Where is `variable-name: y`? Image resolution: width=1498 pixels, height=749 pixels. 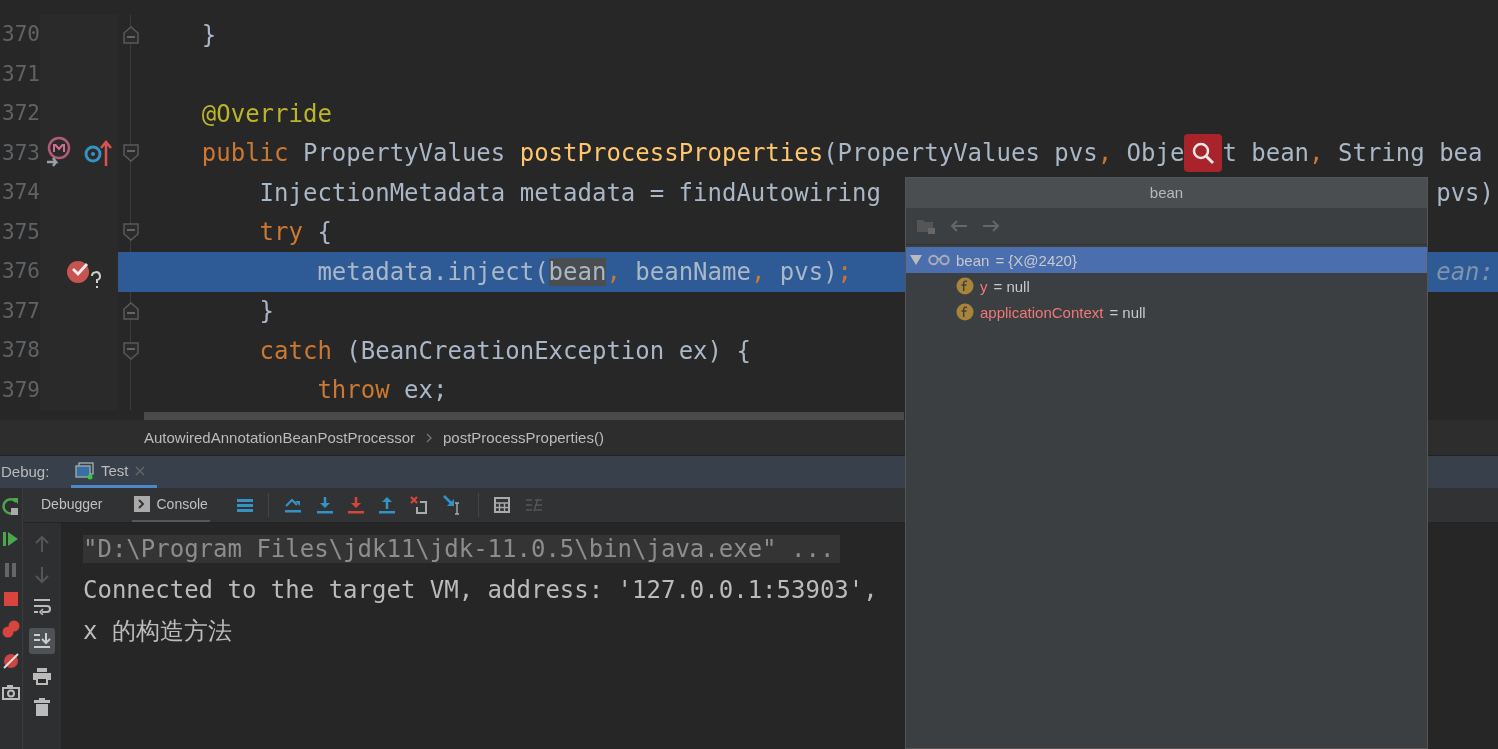
variable-name: y is located at coordinates (984, 286).